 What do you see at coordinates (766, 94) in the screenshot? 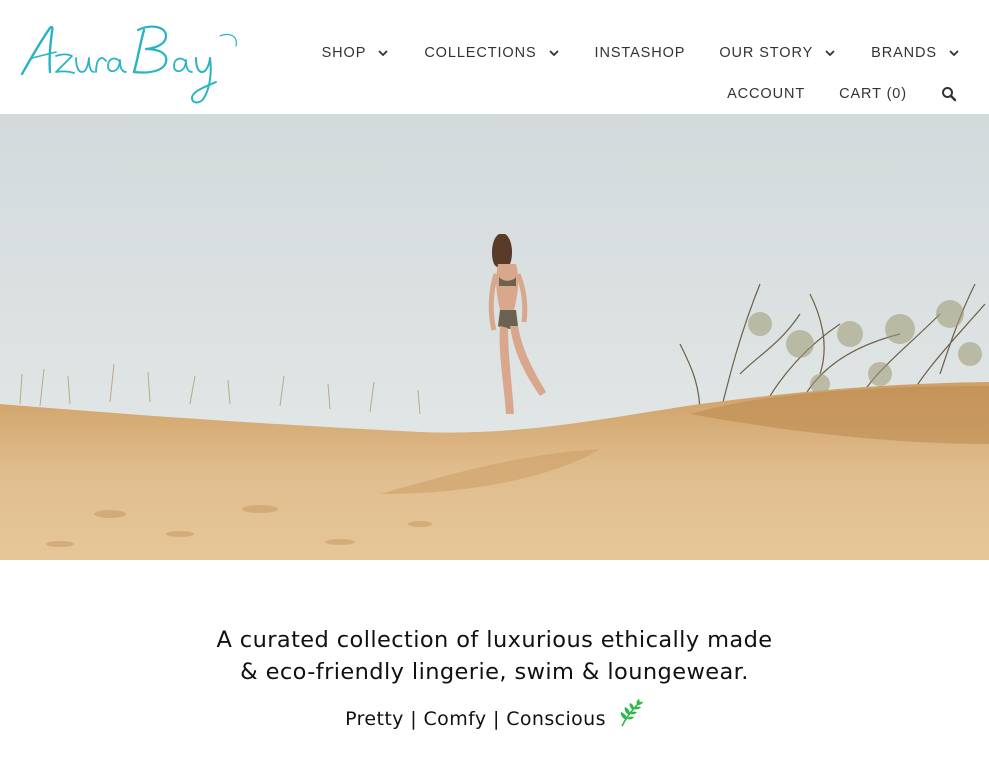
I see `account-link: ACCOUNT` at bounding box center [766, 94].